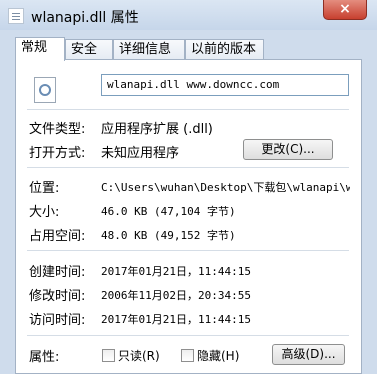 This screenshot has width=377, height=374. Describe the element at coordinates (168, 211) in the screenshot. I see `size-value: 46.0 KB (47,104 字节)` at that location.